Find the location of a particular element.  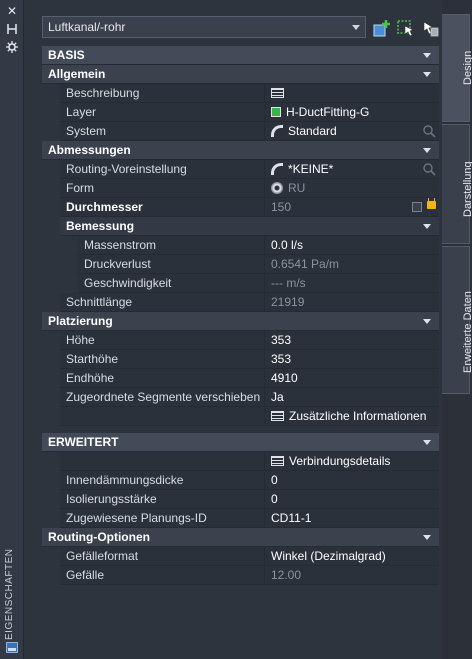

prop-value: *KEINE* is located at coordinates (352, 169).